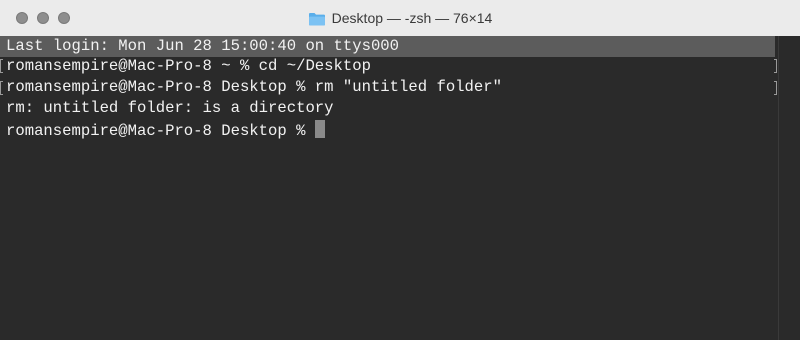 The width and height of the screenshot is (800, 340). I want to click on folder-icon, so click(316, 19).